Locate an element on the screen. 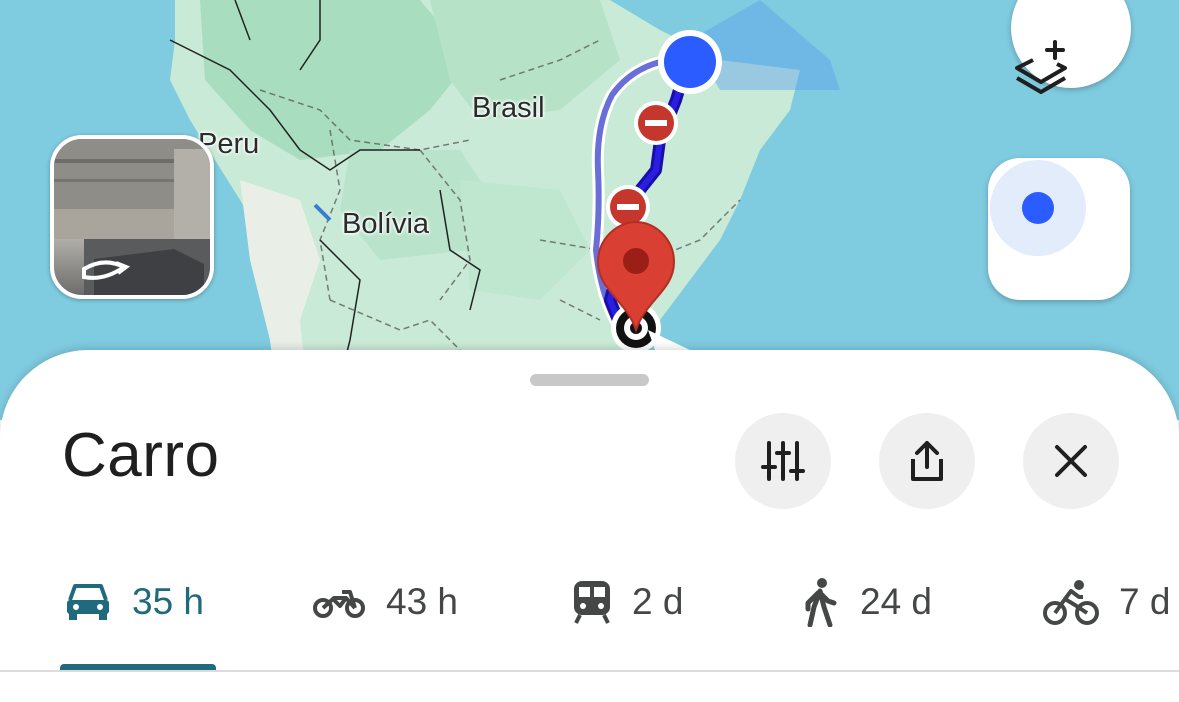 Image resolution: width=1179 pixels, height=702 pixels. mode-tab-motorcycle: 43 h is located at coordinates (385, 602).